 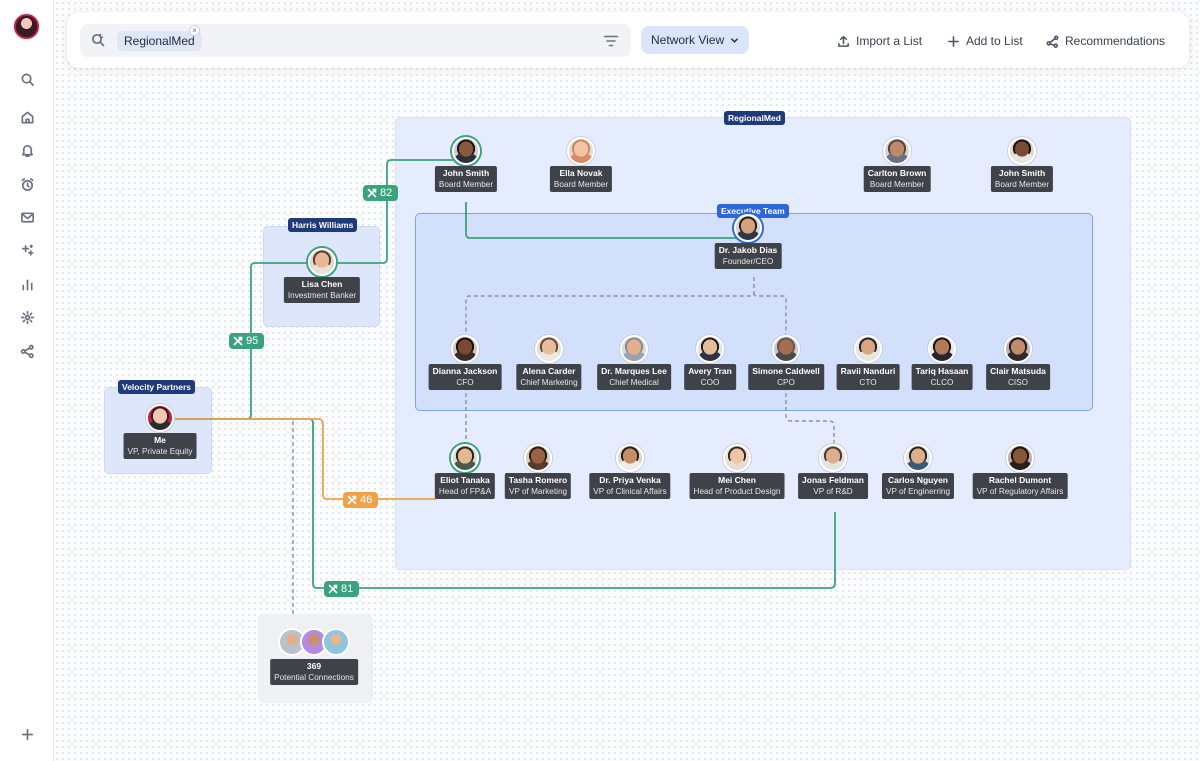 I want to click on connection-badge-95: 95, so click(x=247, y=341).